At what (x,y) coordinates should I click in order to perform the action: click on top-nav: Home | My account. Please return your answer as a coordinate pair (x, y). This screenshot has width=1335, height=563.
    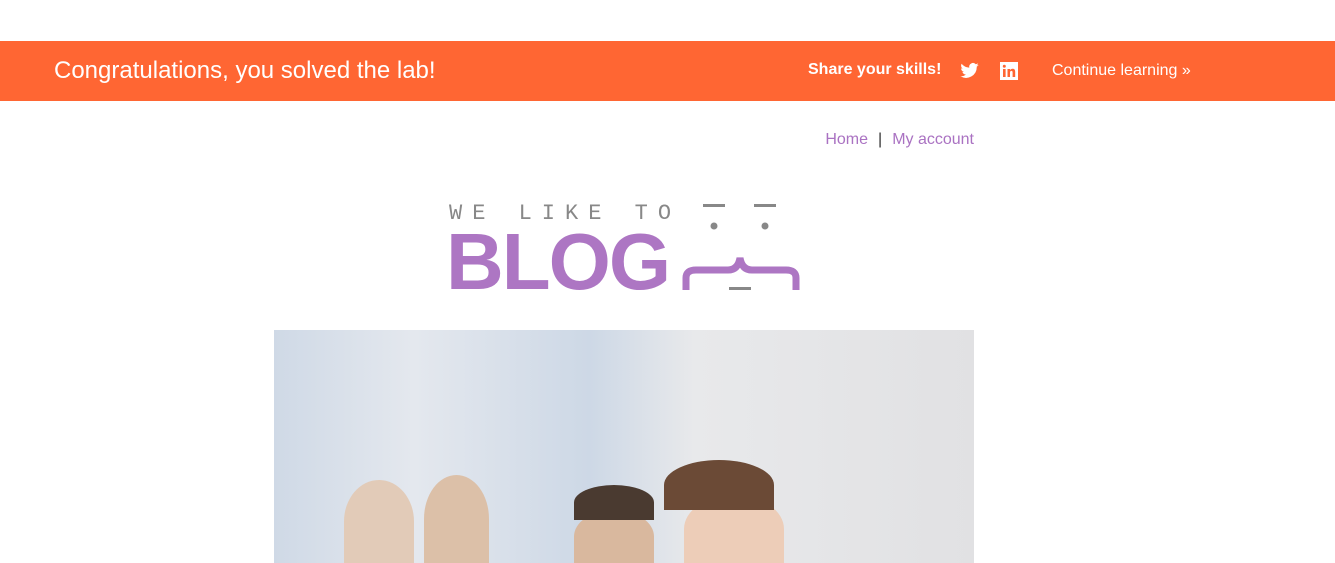
    Looking at the image, I should click on (899, 140).